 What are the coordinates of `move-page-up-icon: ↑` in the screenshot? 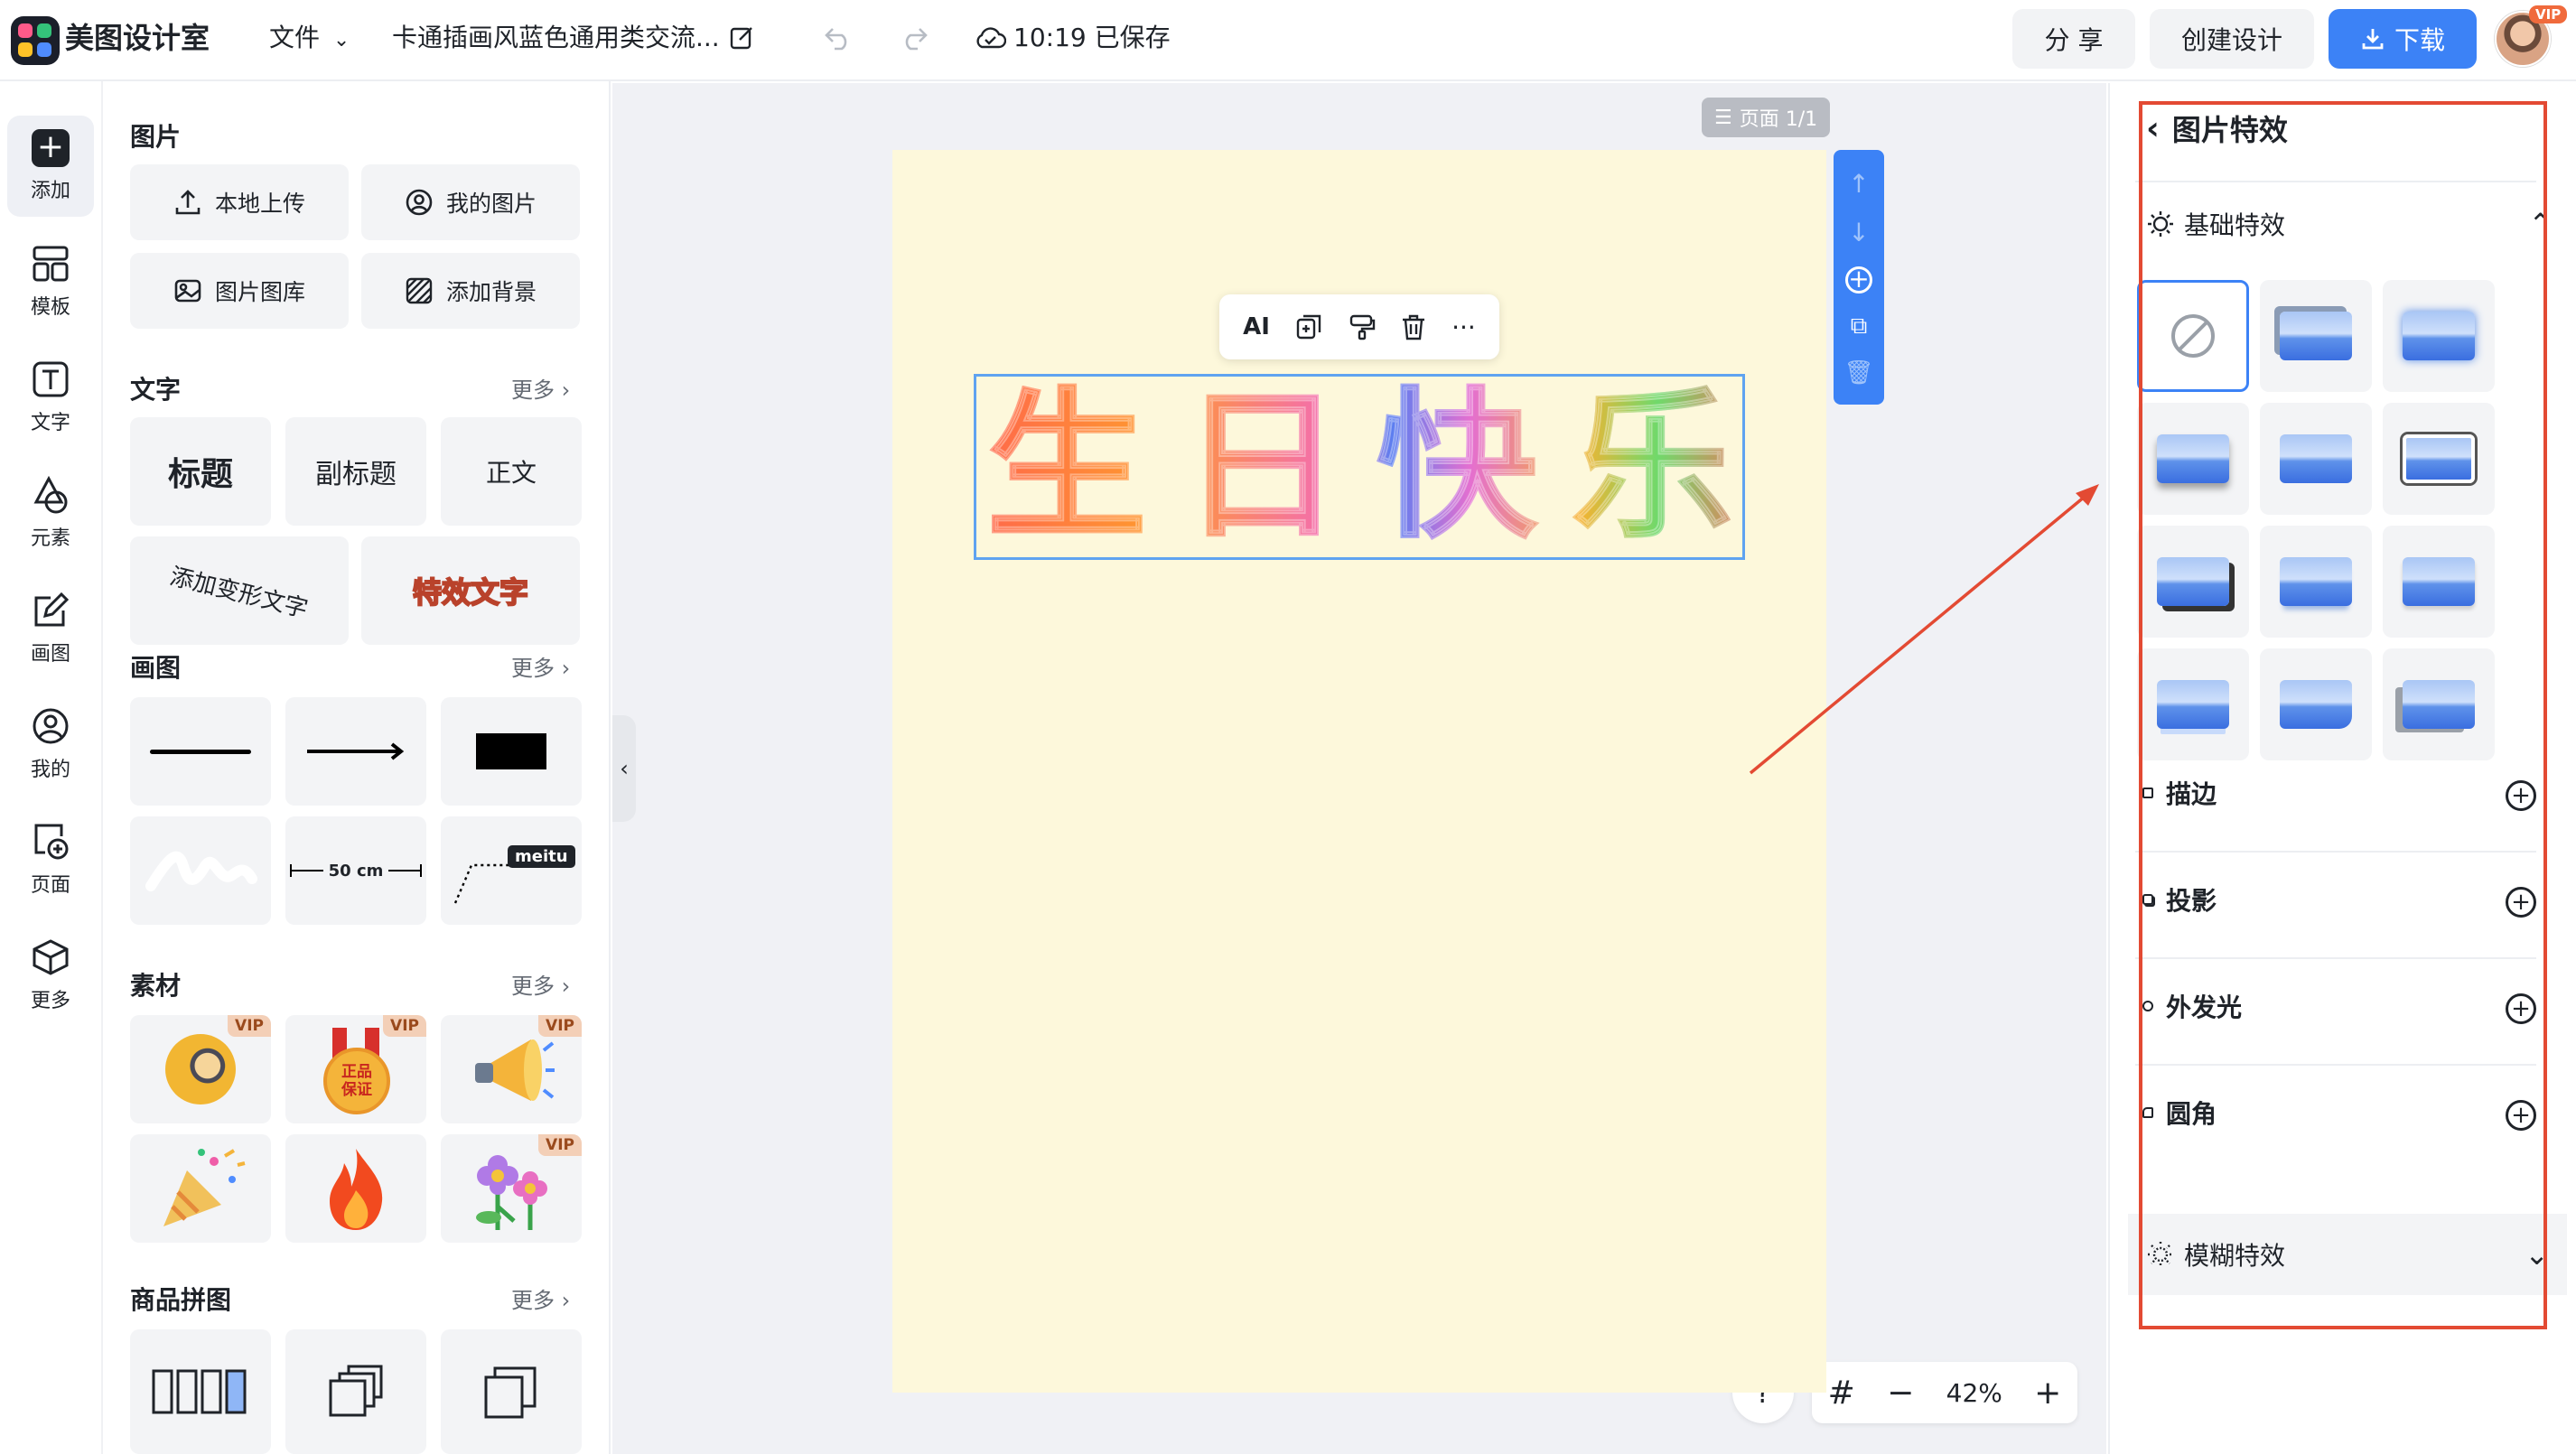 It's located at (1858, 184).